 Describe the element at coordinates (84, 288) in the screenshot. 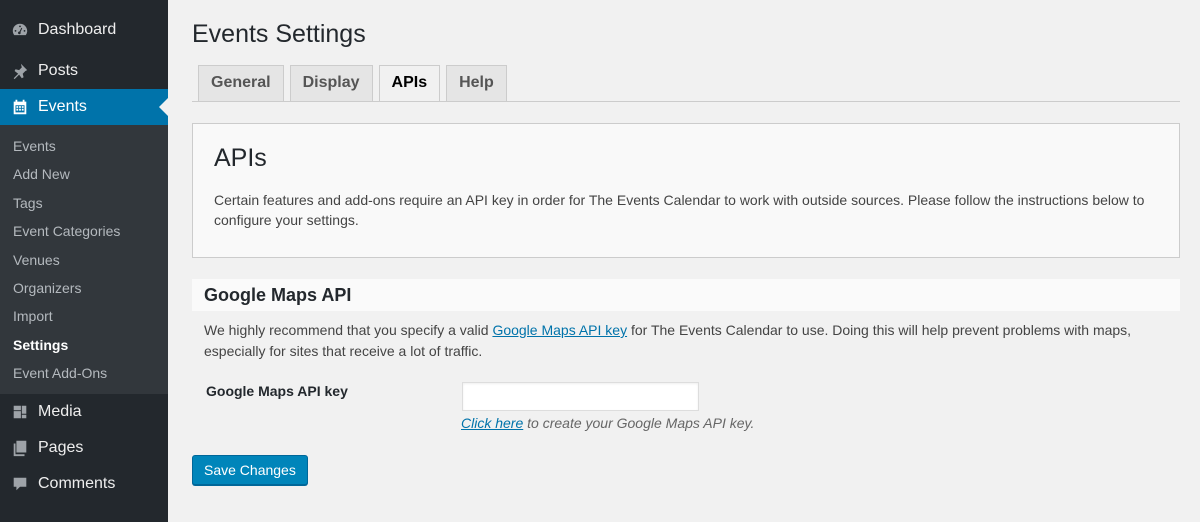

I see `submenu-item-organizers: Organizers` at that location.